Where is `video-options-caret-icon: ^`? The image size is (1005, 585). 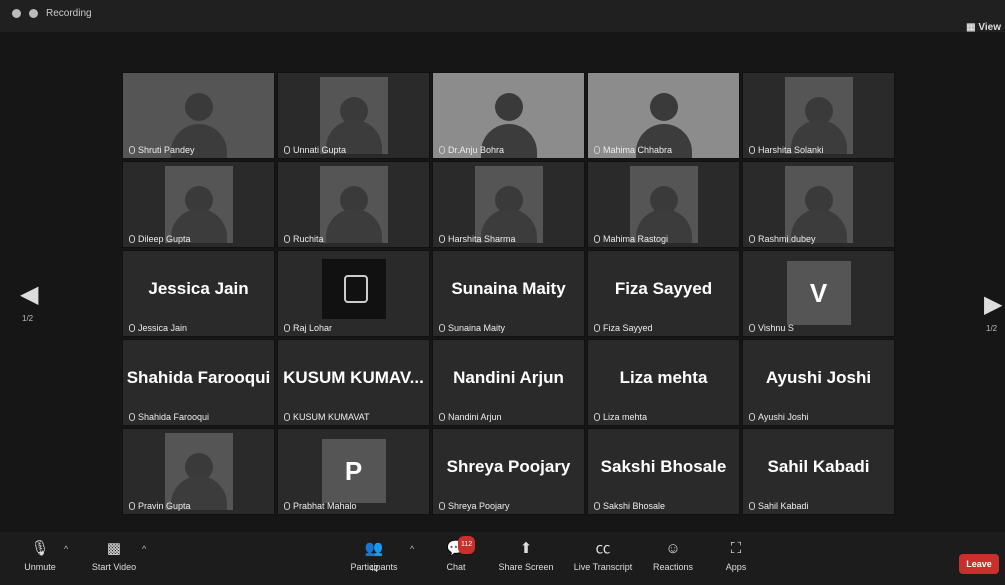
video-options-caret-icon: ^ is located at coordinates (144, 549).